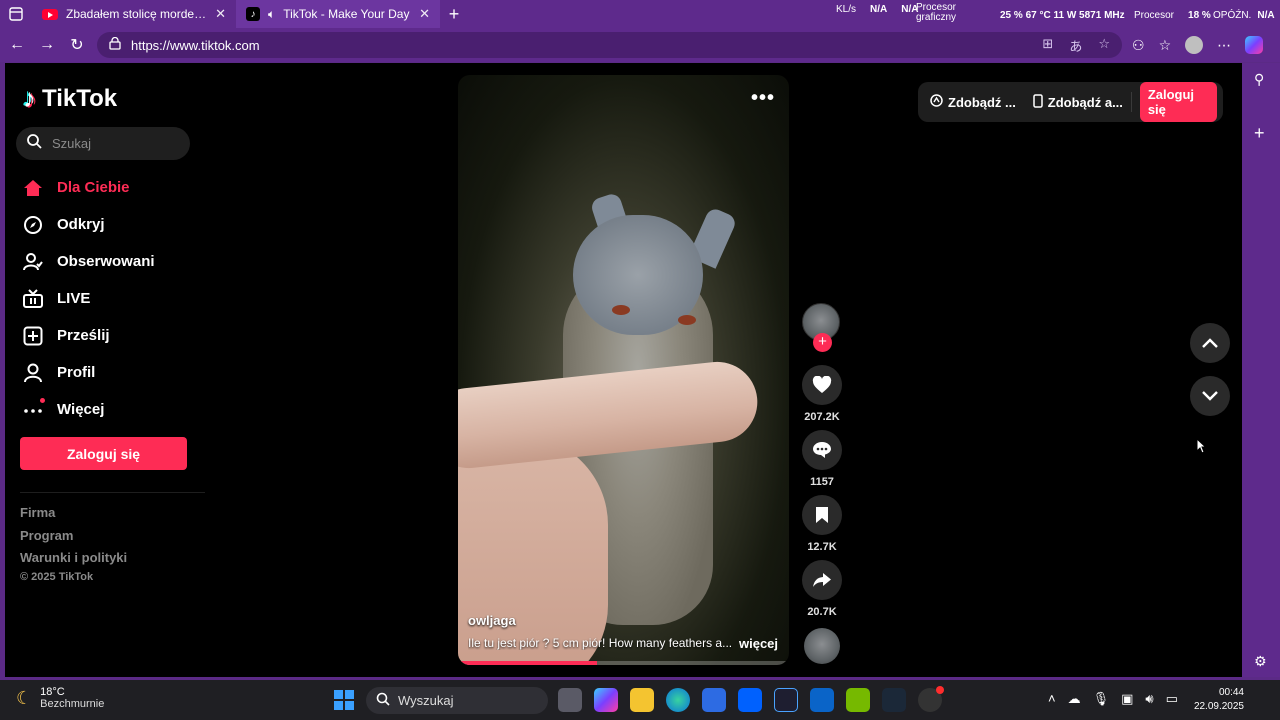 Image resolution: width=1280 pixels, height=720 pixels. I want to click on chevron-down-icon, so click(1210, 396).